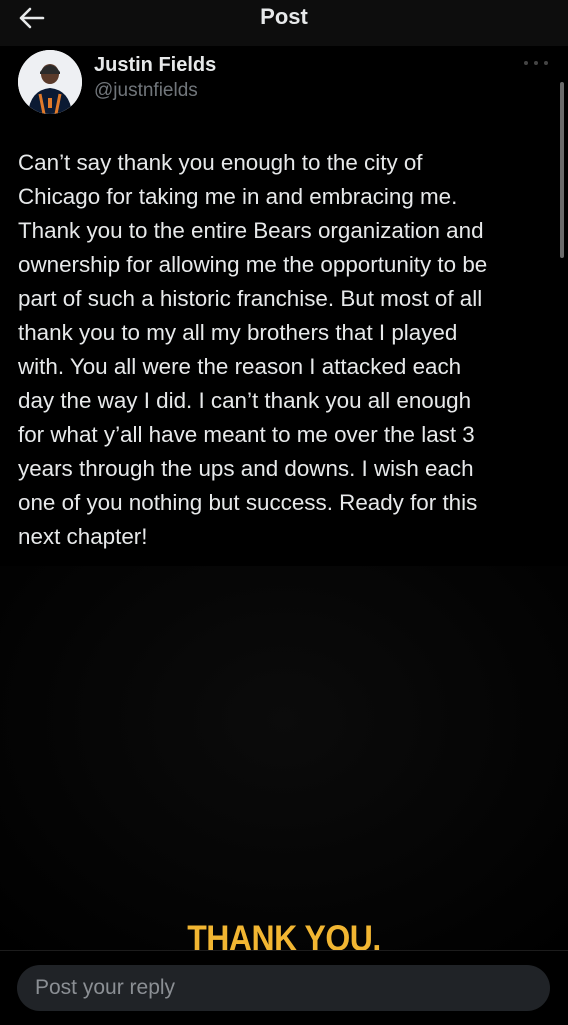 The height and width of the screenshot is (1025, 568). I want to click on avatar-image, so click(50, 82).